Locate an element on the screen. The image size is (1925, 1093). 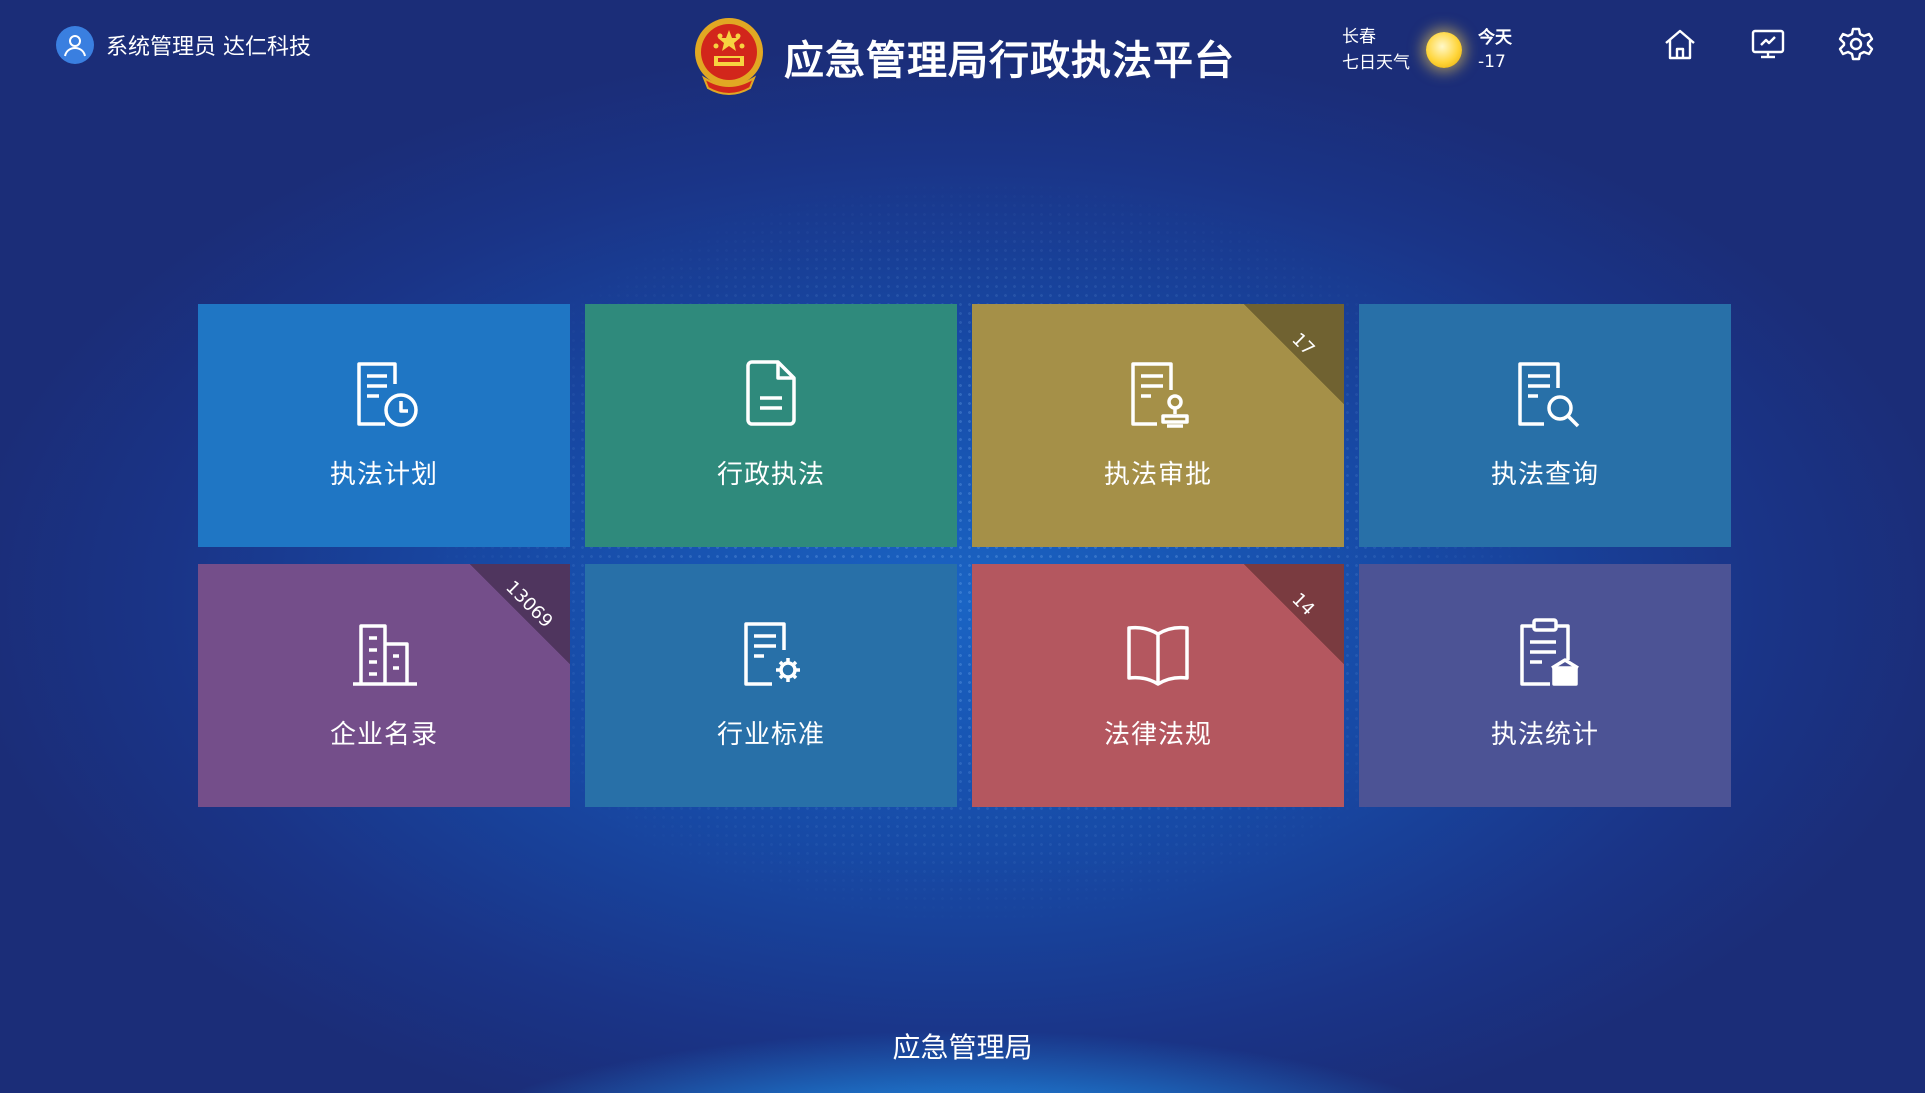
doc-stamp-icon is located at coordinates (1160, 395).